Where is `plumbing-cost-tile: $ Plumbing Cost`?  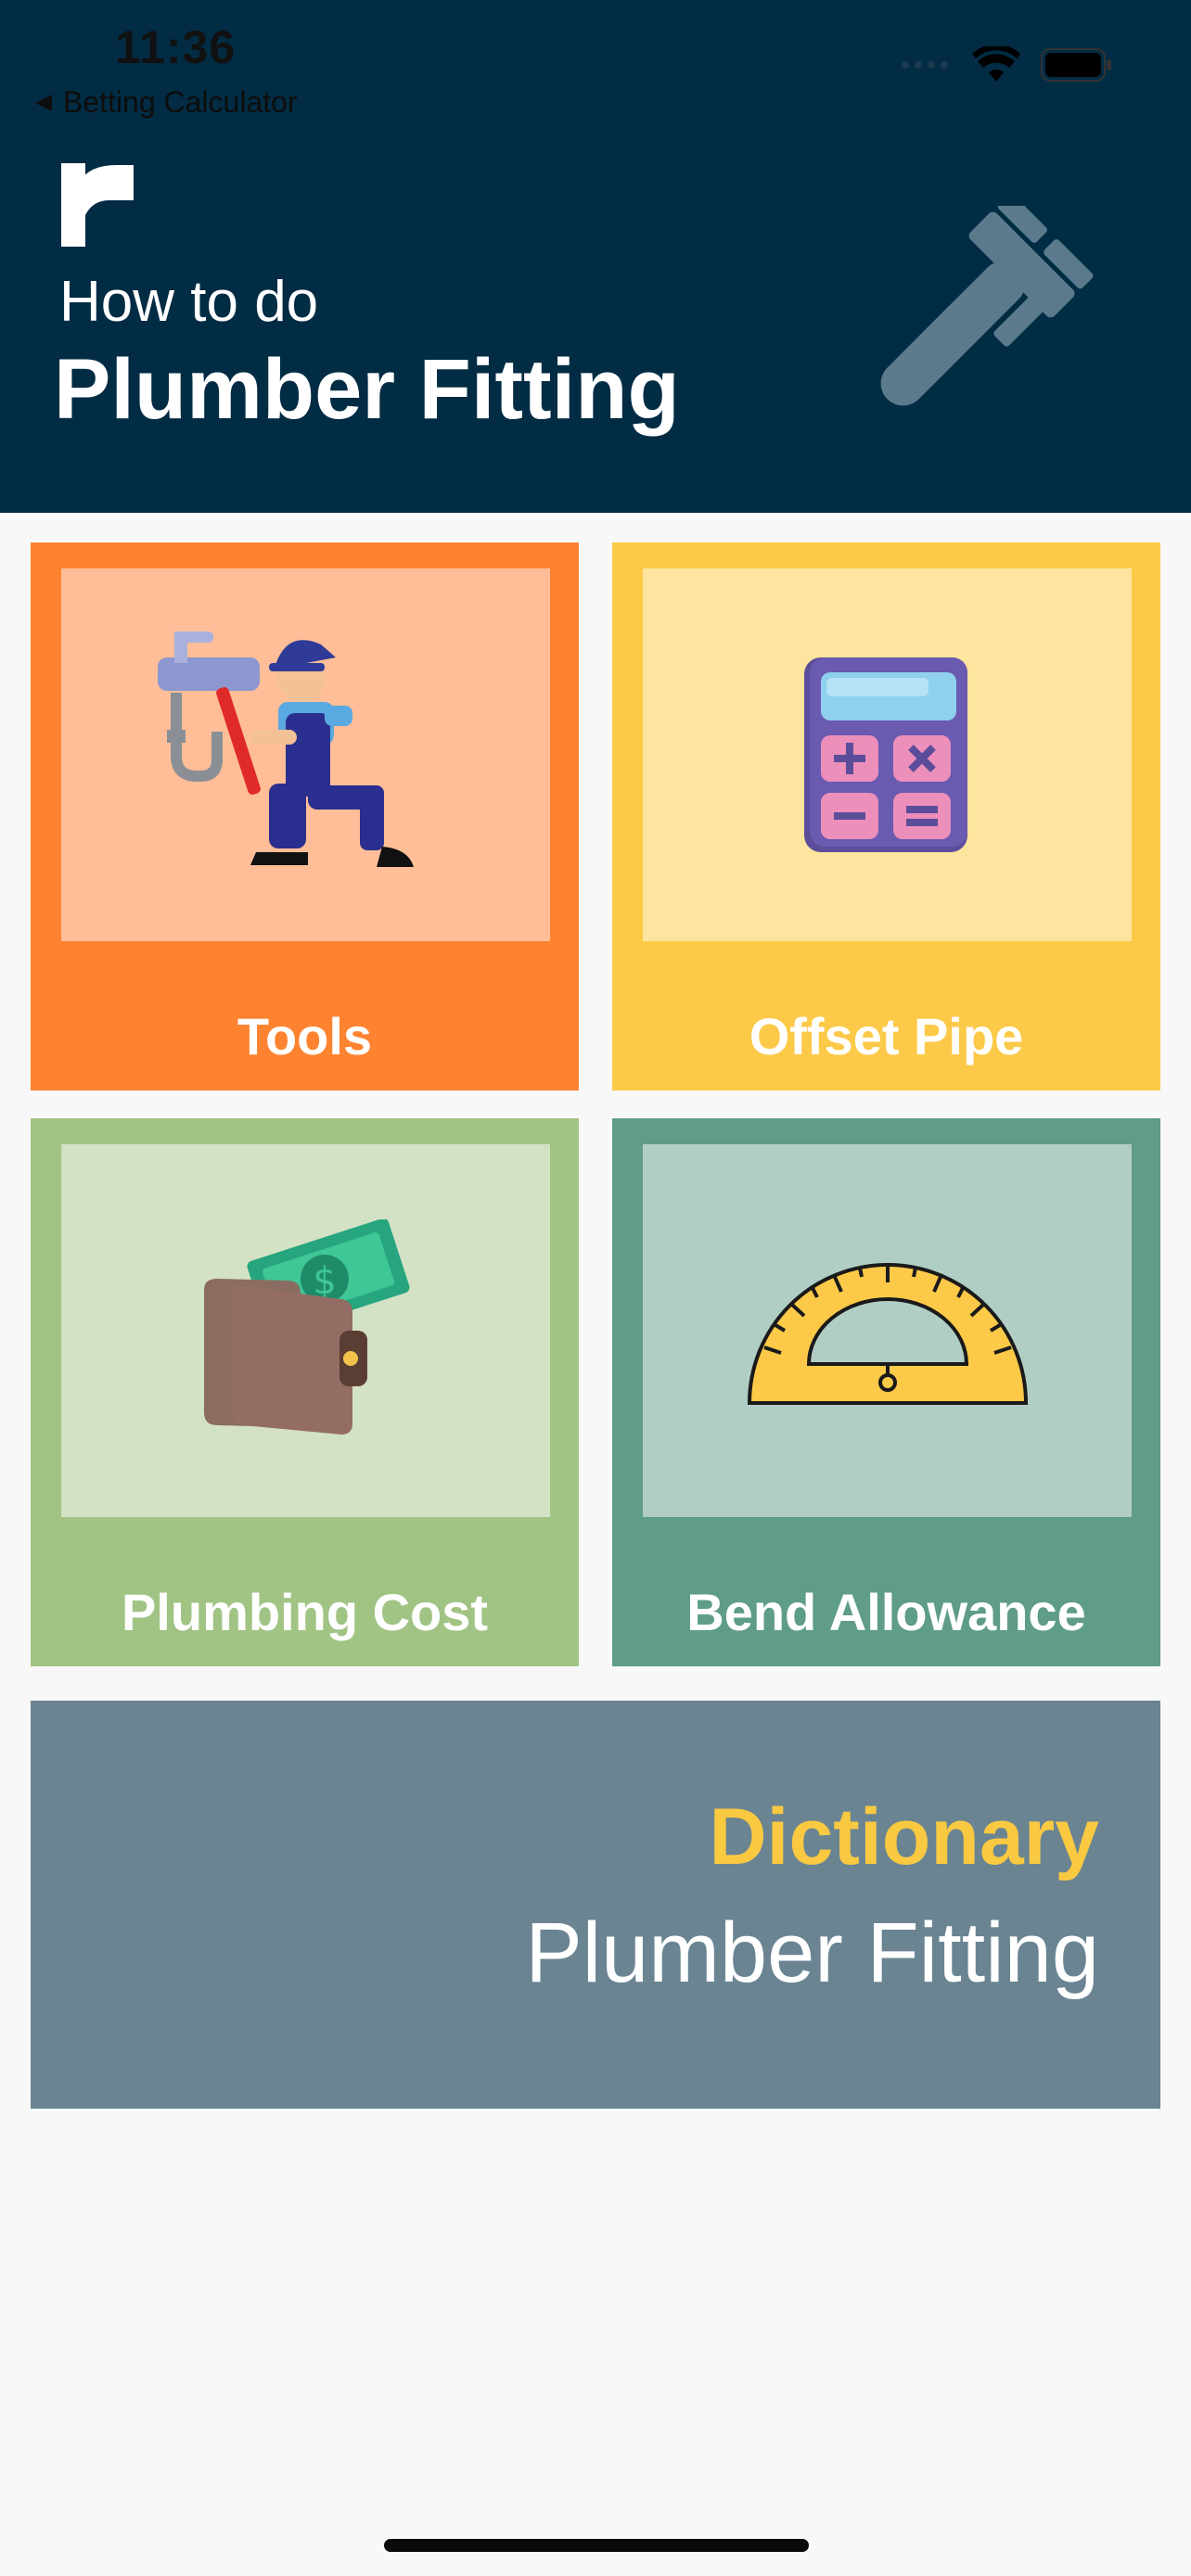 plumbing-cost-tile: $ Plumbing Cost is located at coordinates (305, 1392).